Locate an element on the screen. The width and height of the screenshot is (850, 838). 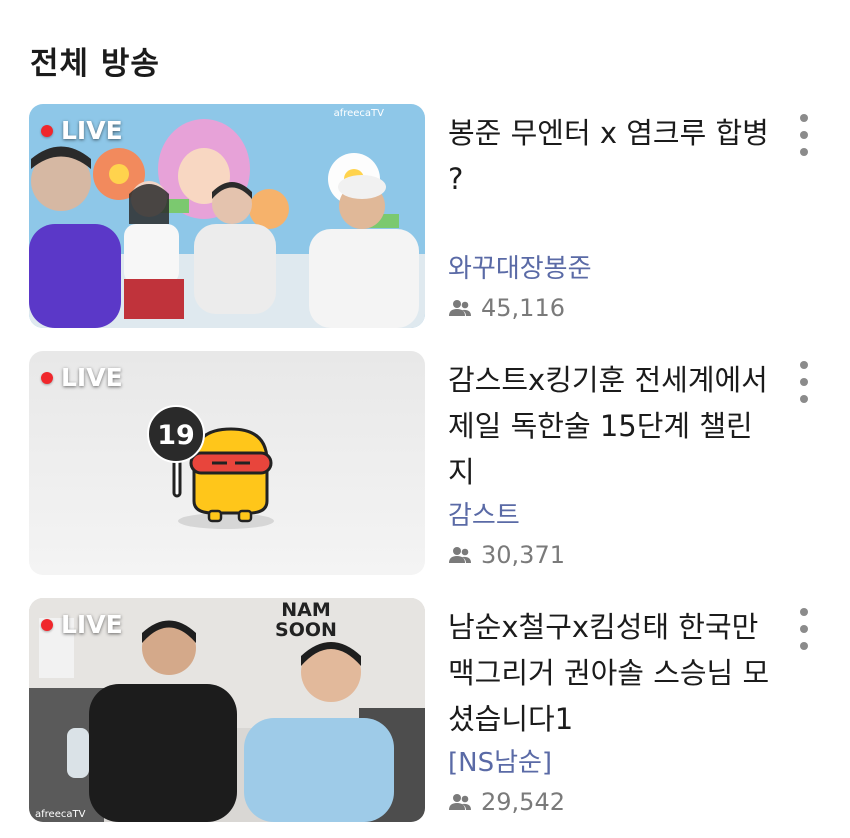
section-title: 전체 방송 is located at coordinates (95, 64).